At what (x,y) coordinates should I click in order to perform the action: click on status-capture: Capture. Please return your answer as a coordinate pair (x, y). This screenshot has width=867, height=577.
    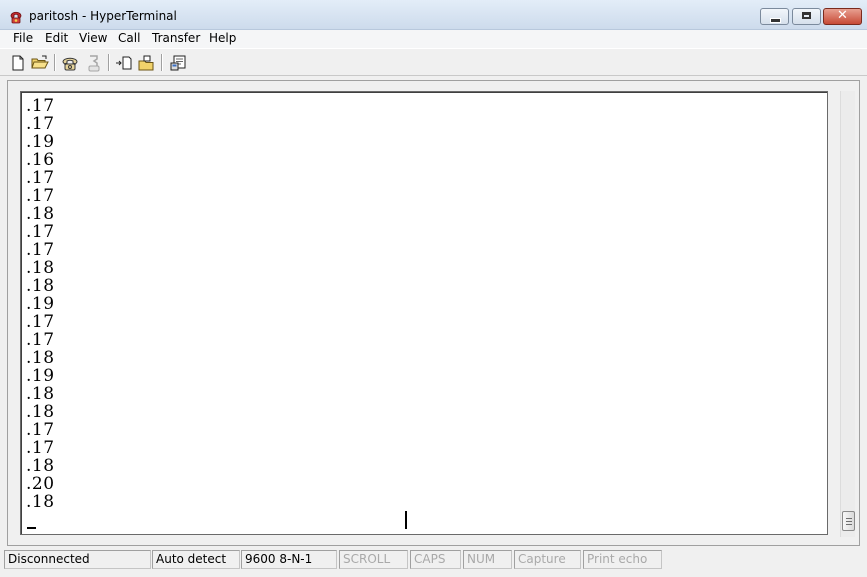
    Looking at the image, I should click on (547, 559).